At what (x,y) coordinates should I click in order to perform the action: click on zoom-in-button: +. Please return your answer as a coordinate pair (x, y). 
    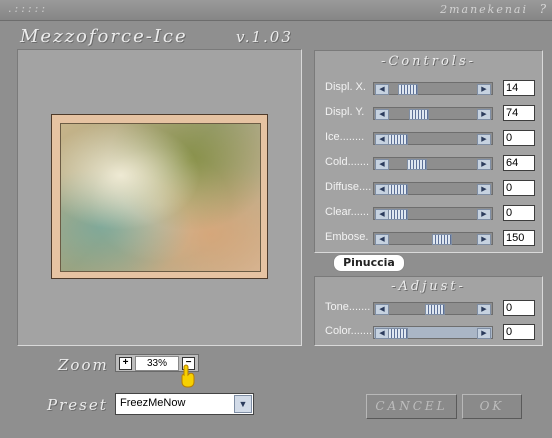
    Looking at the image, I should click on (125, 363).